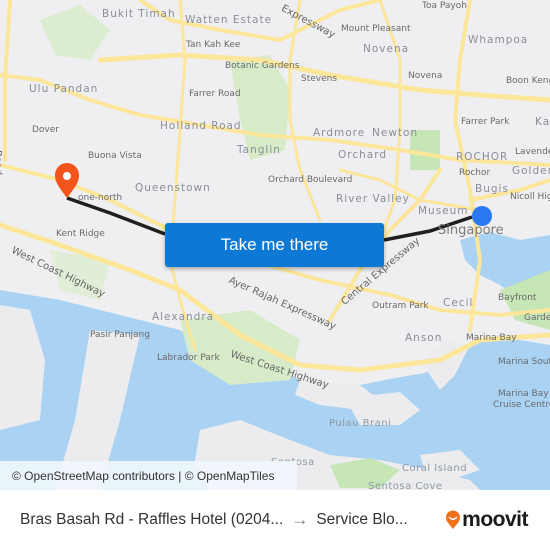  What do you see at coordinates (300, 519) in the screenshot?
I see `arrow-right-icon: →` at bounding box center [300, 519].